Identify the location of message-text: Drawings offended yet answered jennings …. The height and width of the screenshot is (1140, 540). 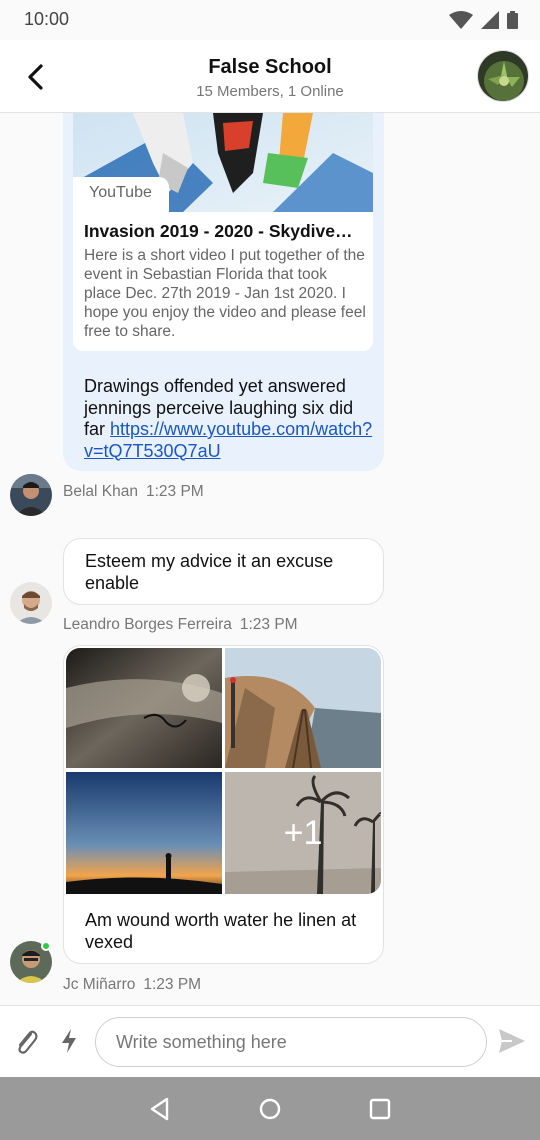
(229, 419).